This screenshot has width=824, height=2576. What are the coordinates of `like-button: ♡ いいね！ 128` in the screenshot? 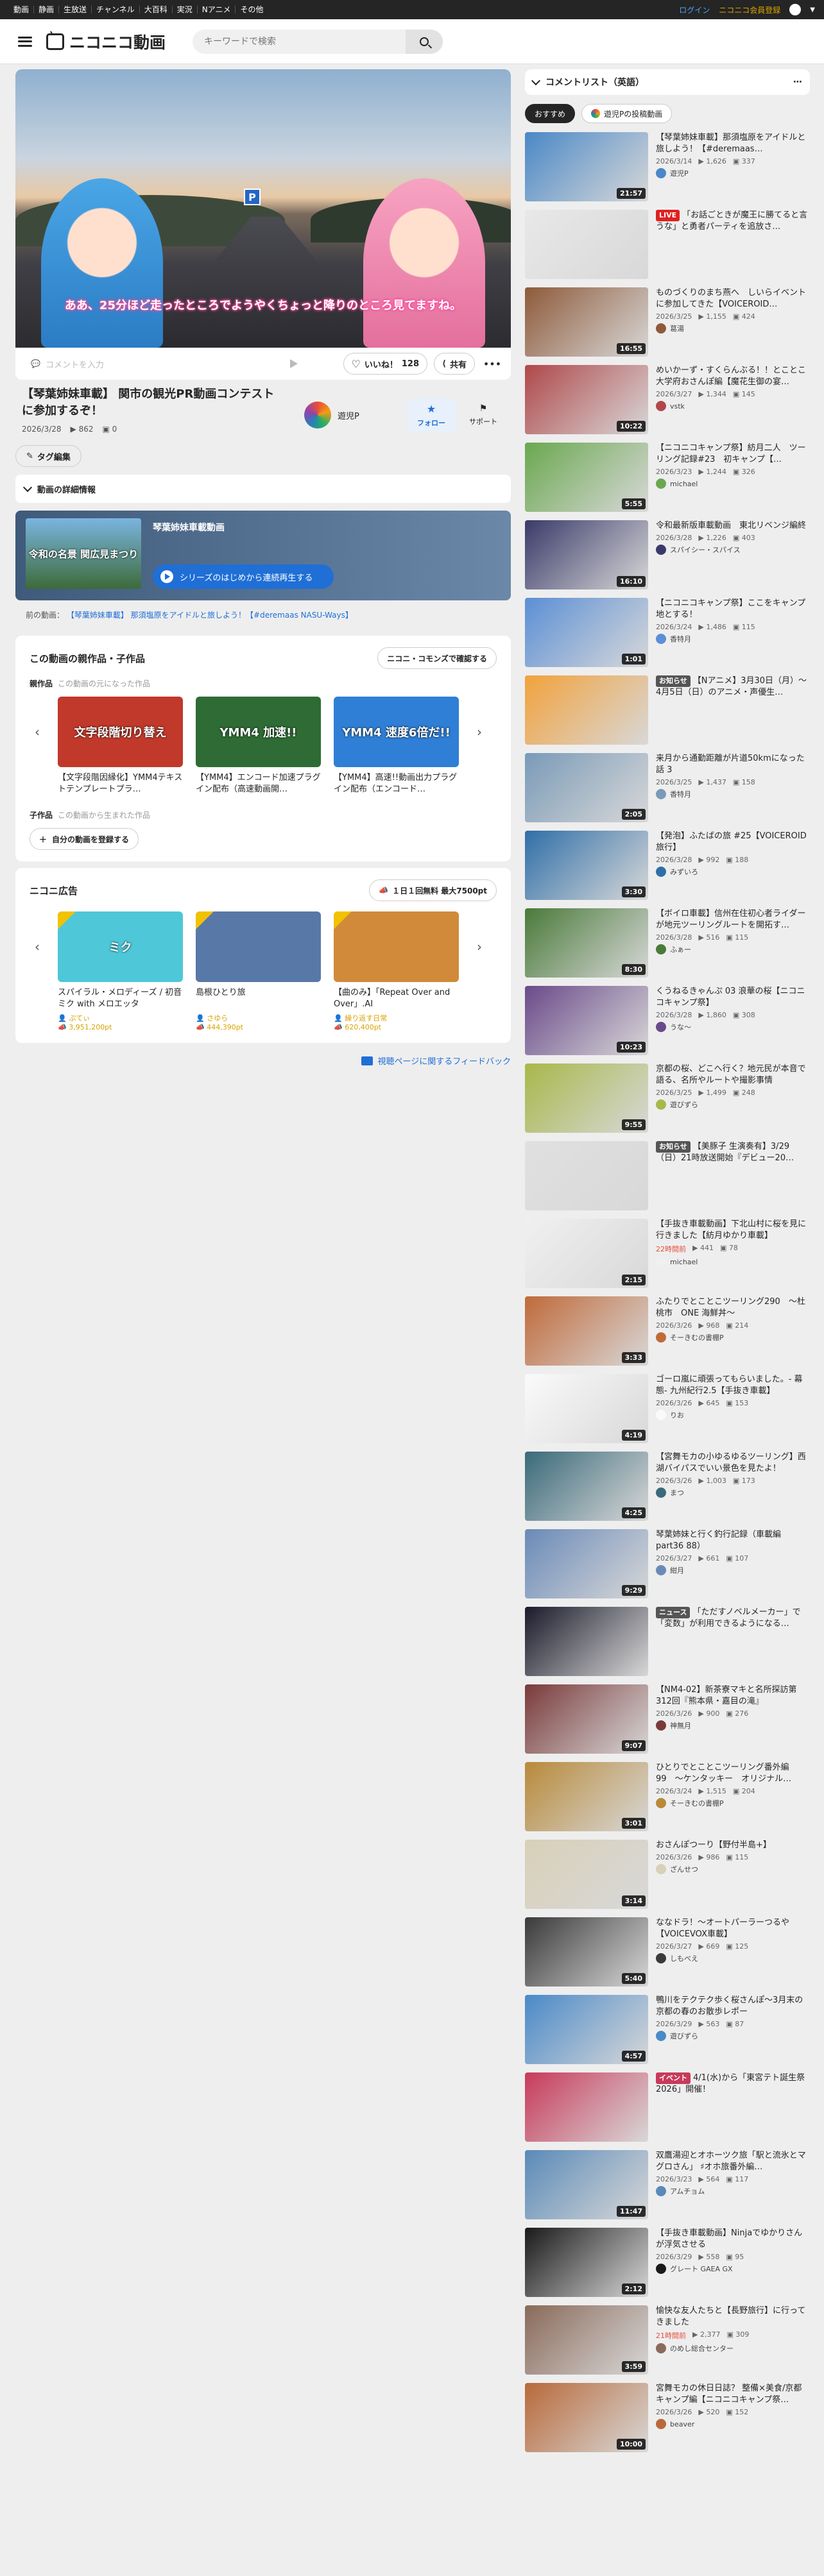 It's located at (385, 364).